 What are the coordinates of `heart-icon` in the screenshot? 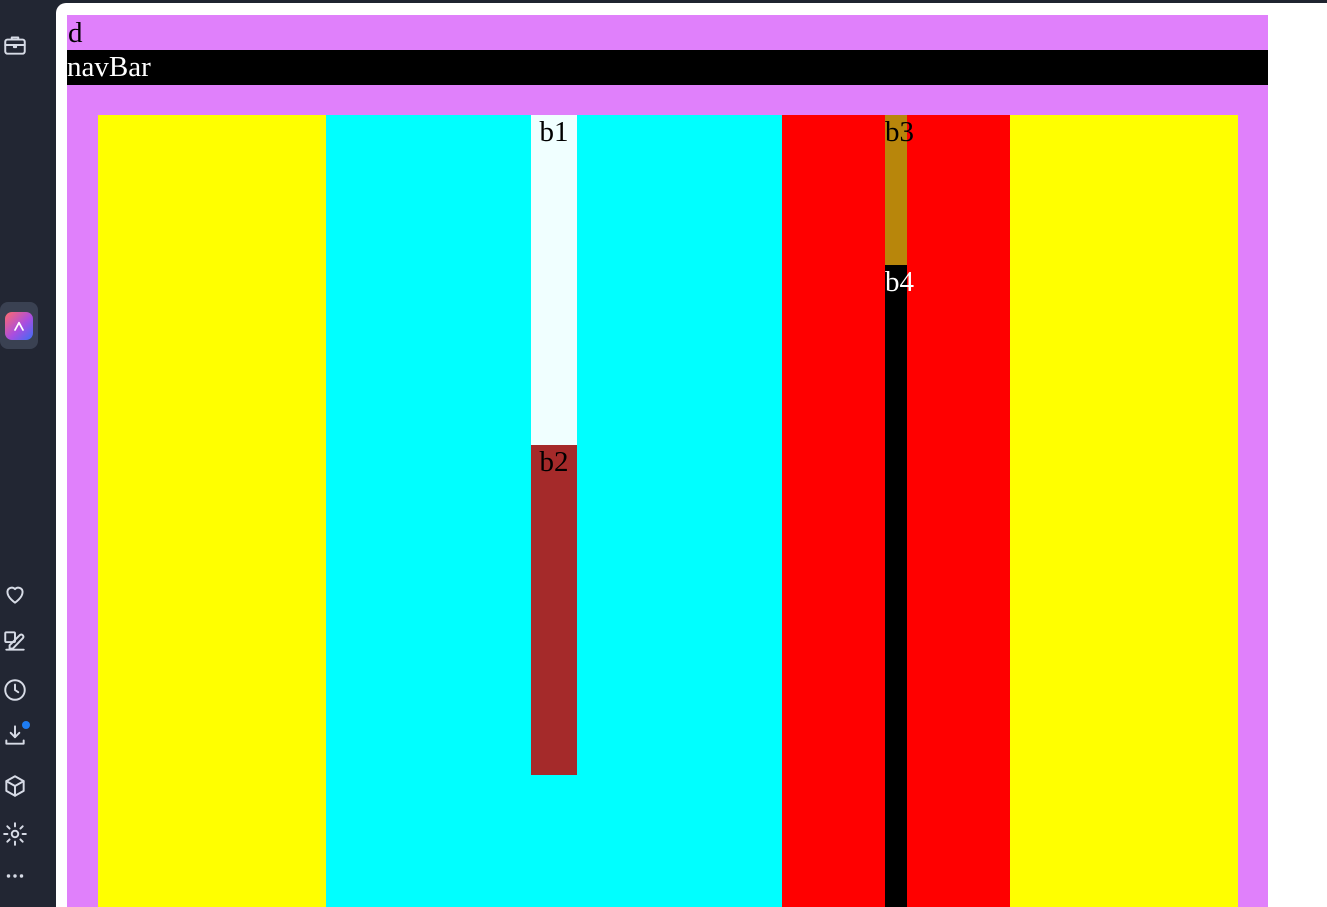 It's located at (15, 594).